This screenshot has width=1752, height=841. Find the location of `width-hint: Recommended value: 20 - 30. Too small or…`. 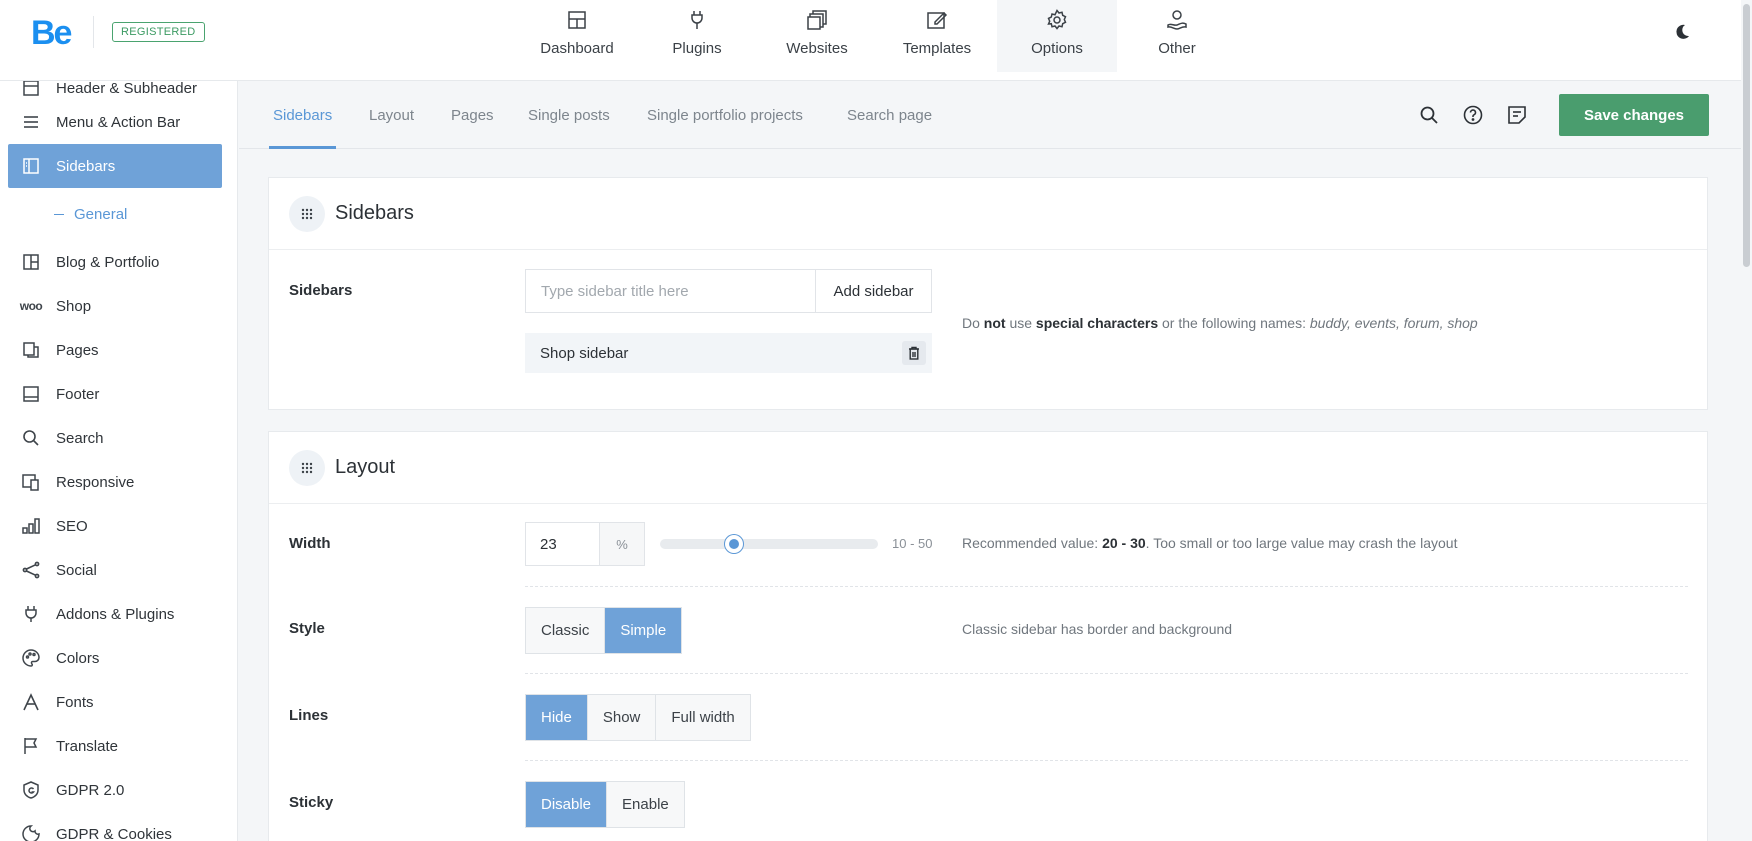

width-hint: Recommended value: 20 - 30. Too small or… is located at coordinates (1209, 543).